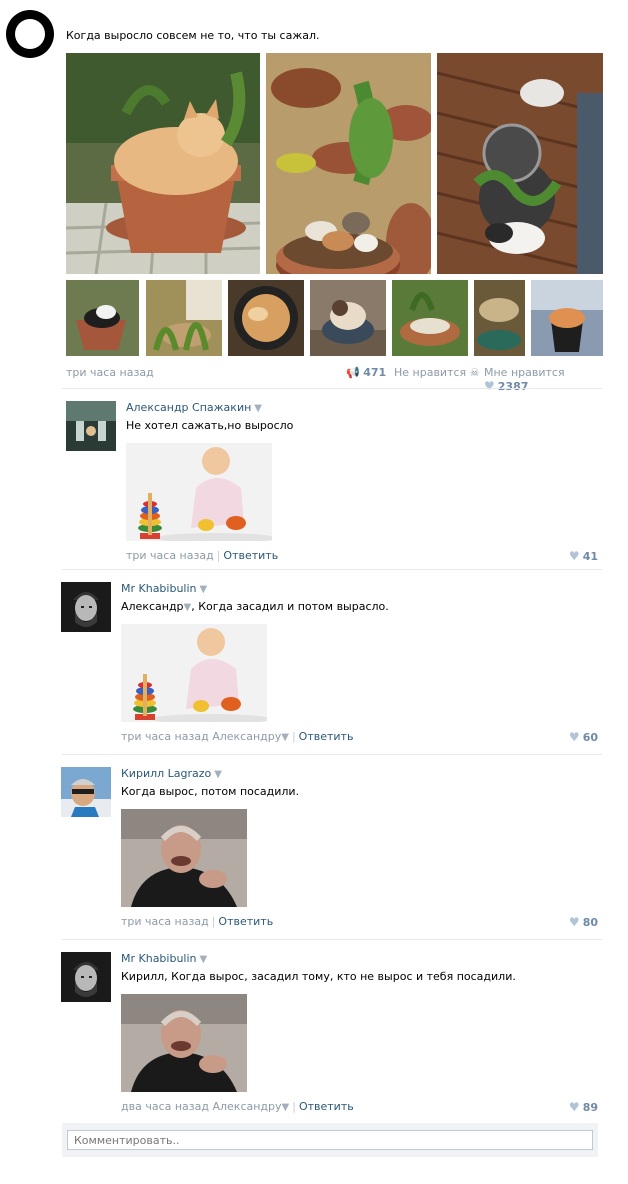  What do you see at coordinates (524, 372) in the screenshot?
I see `like-label: Мне нравится` at bounding box center [524, 372].